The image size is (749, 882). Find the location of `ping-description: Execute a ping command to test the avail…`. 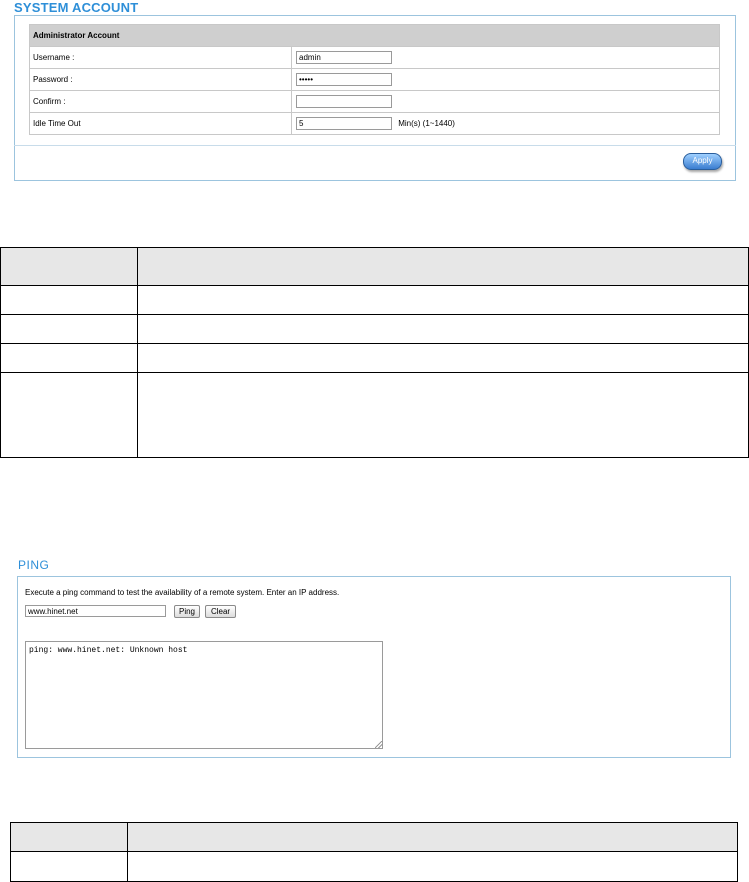

ping-description: Execute a ping command to test the avail… is located at coordinates (182, 592).